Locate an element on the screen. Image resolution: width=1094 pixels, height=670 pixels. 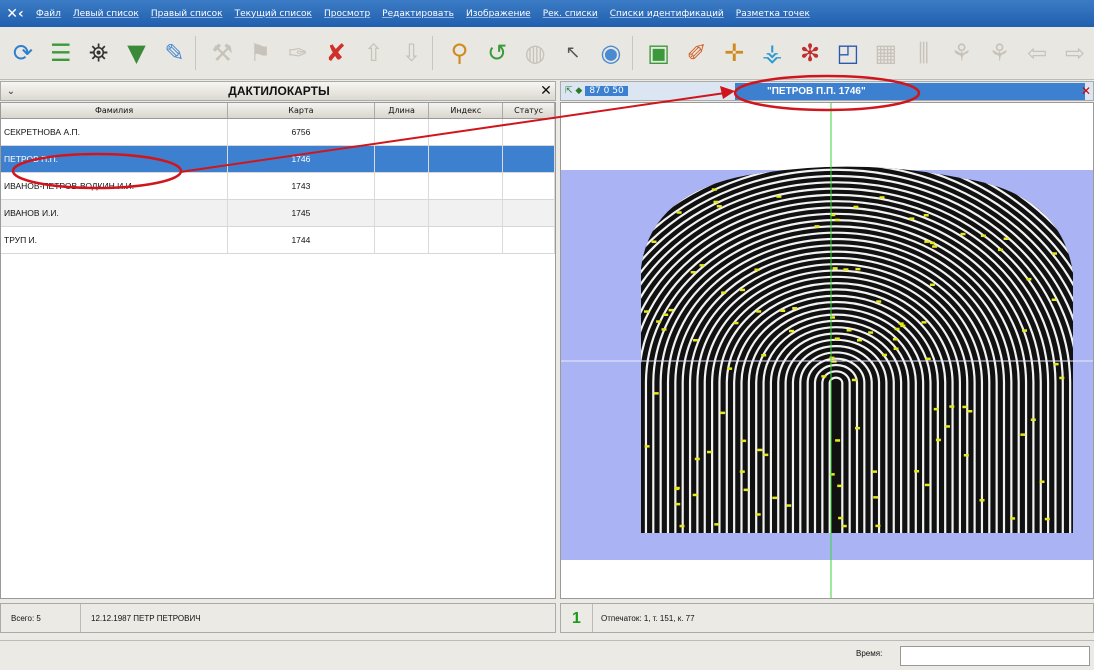
compare-alt-icon: ⚘ is located at coordinates (999, 53).